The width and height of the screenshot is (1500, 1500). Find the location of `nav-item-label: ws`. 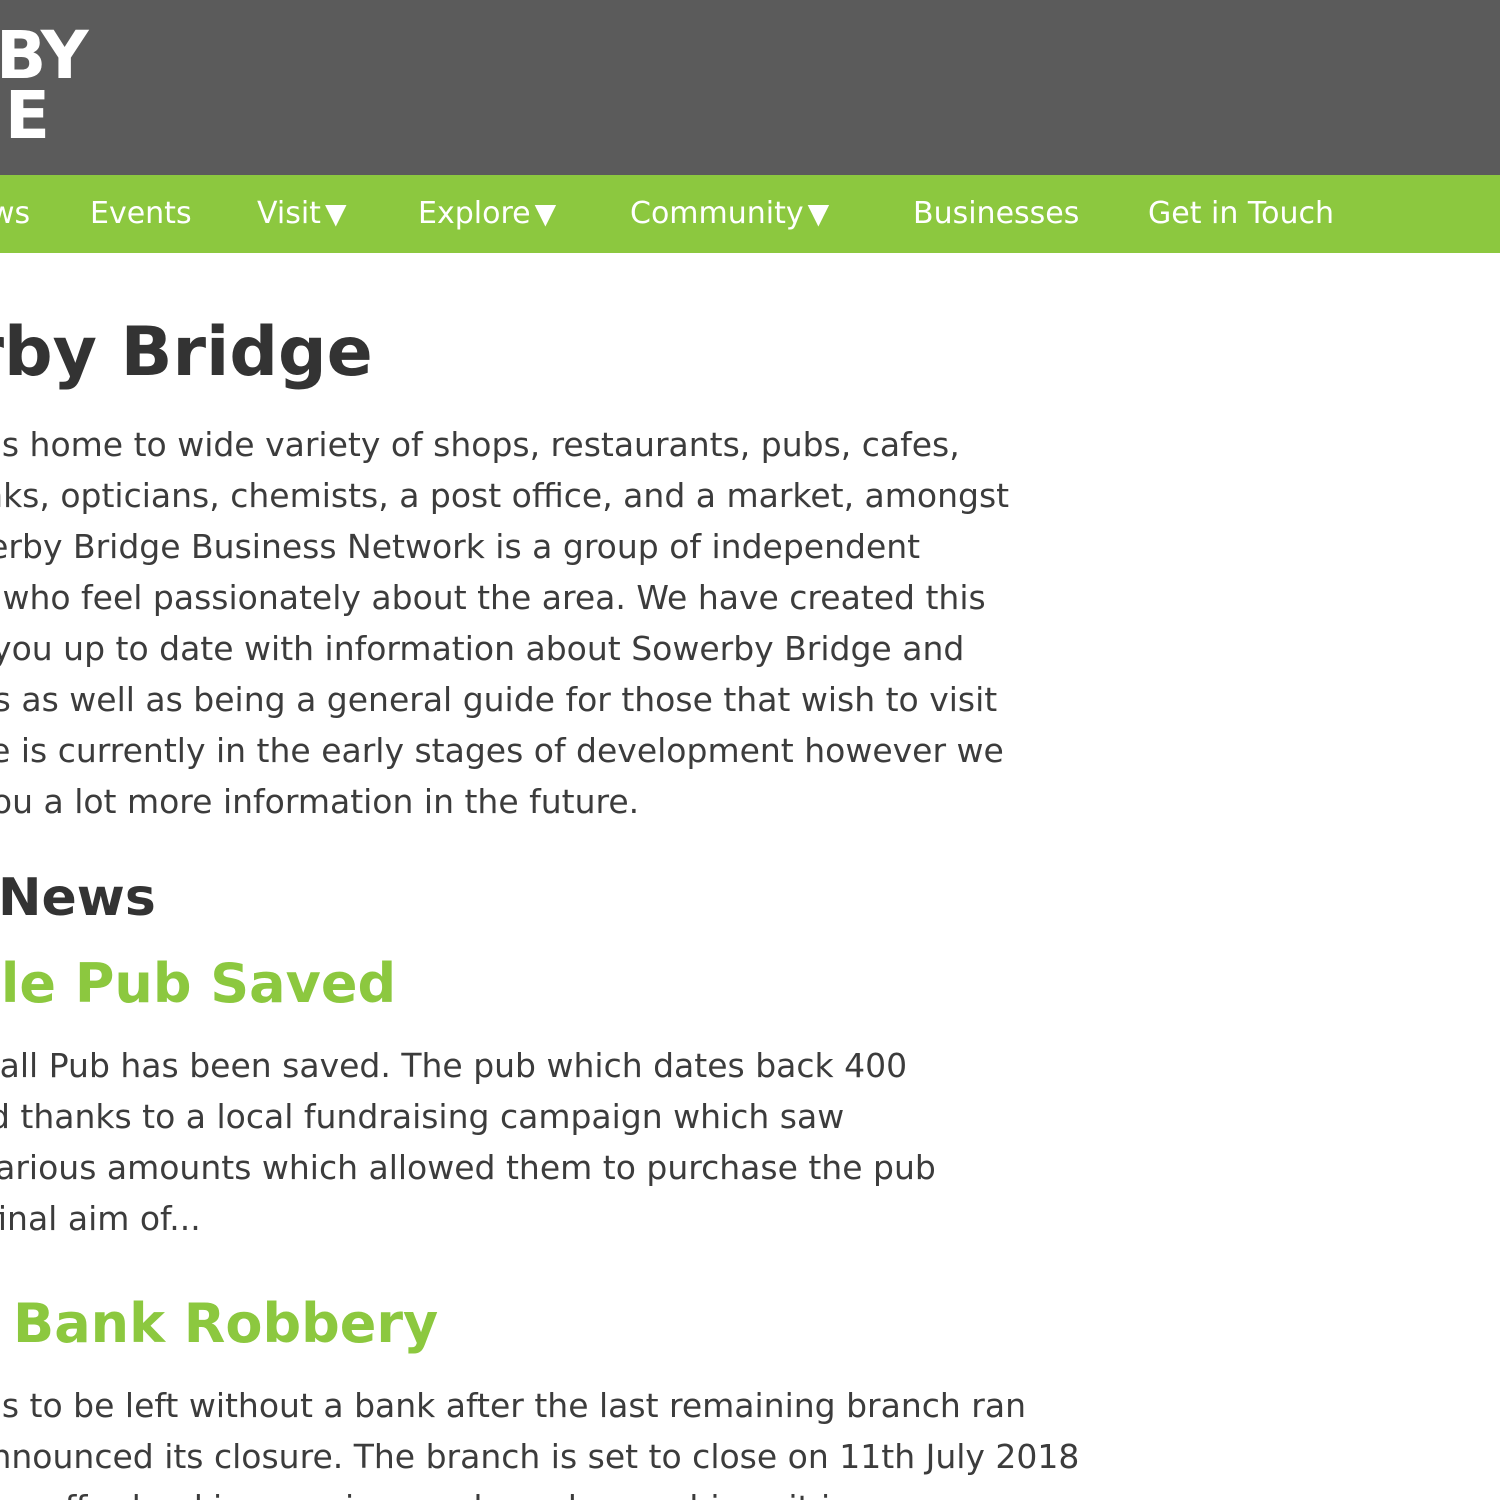

nav-item-label: ws is located at coordinates (15, 213).